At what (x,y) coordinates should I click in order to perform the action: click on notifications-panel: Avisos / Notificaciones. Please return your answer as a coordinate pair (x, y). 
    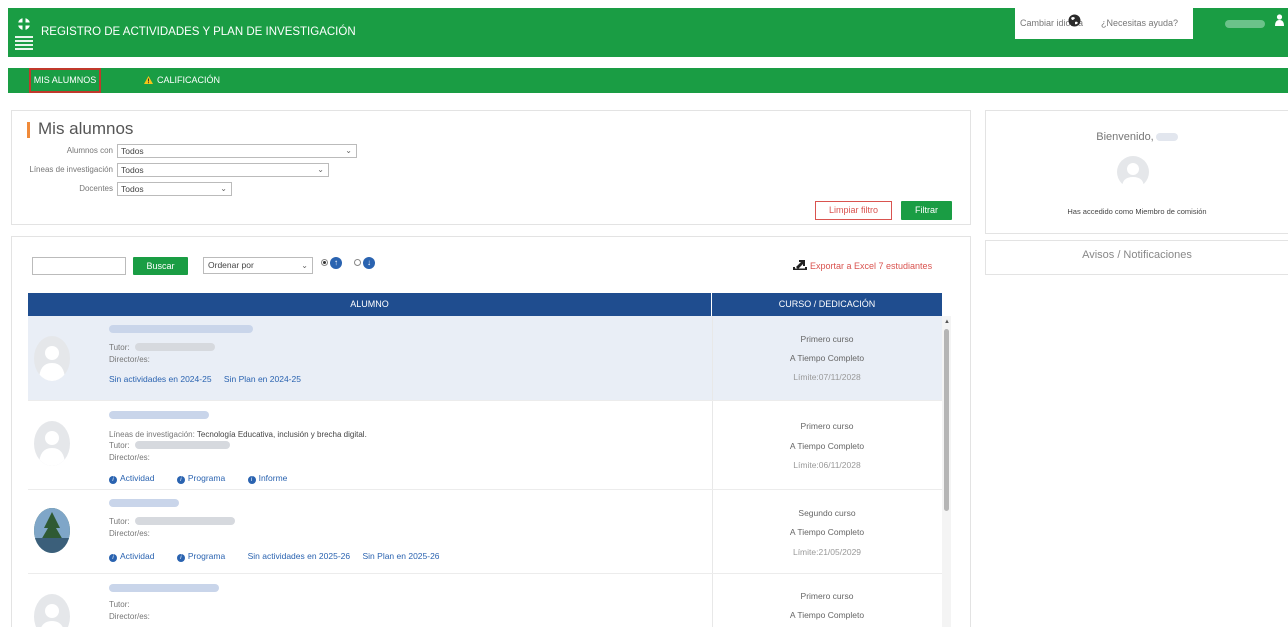
    Looking at the image, I should click on (1136, 257).